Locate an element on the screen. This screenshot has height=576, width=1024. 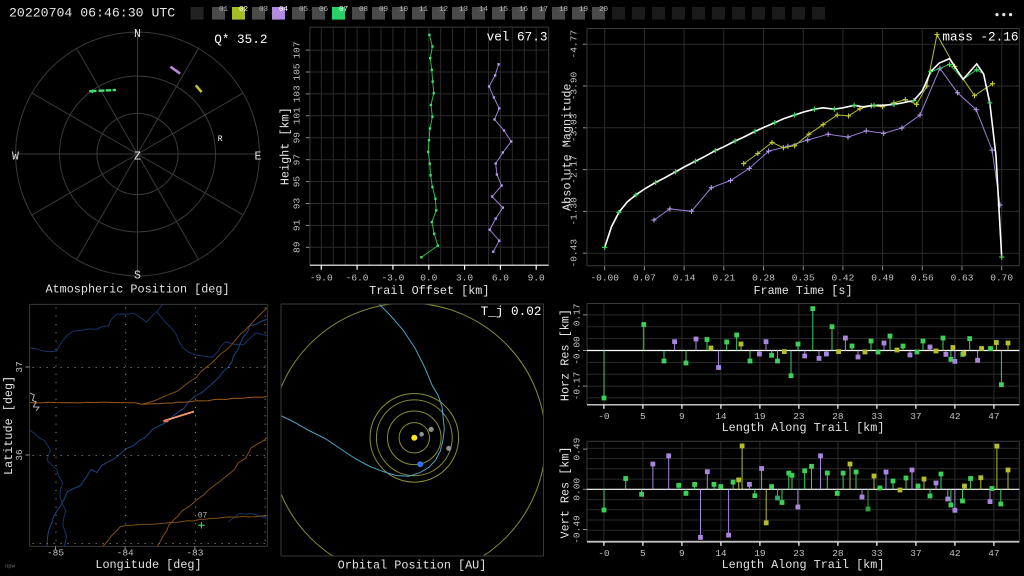
svg-text: 3.0 is located at coordinates (464, 277).